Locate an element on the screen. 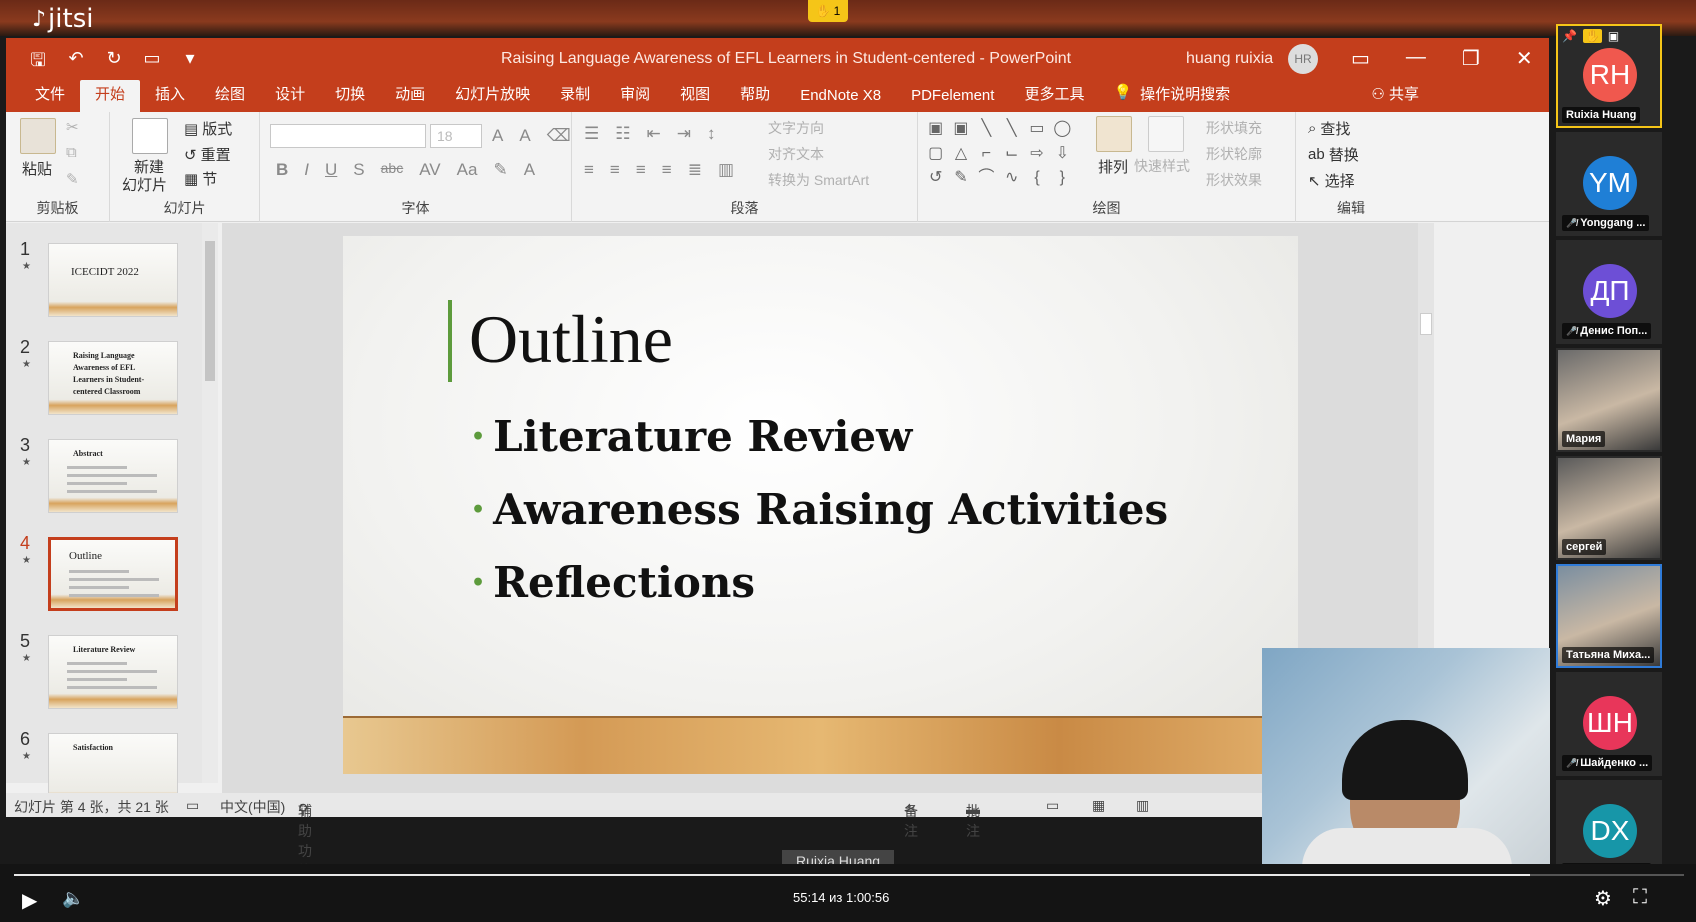 Image resolution: width=1696 pixels, height=922 pixels. arrow-right-icon: ⇨ is located at coordinates (1036, 154).